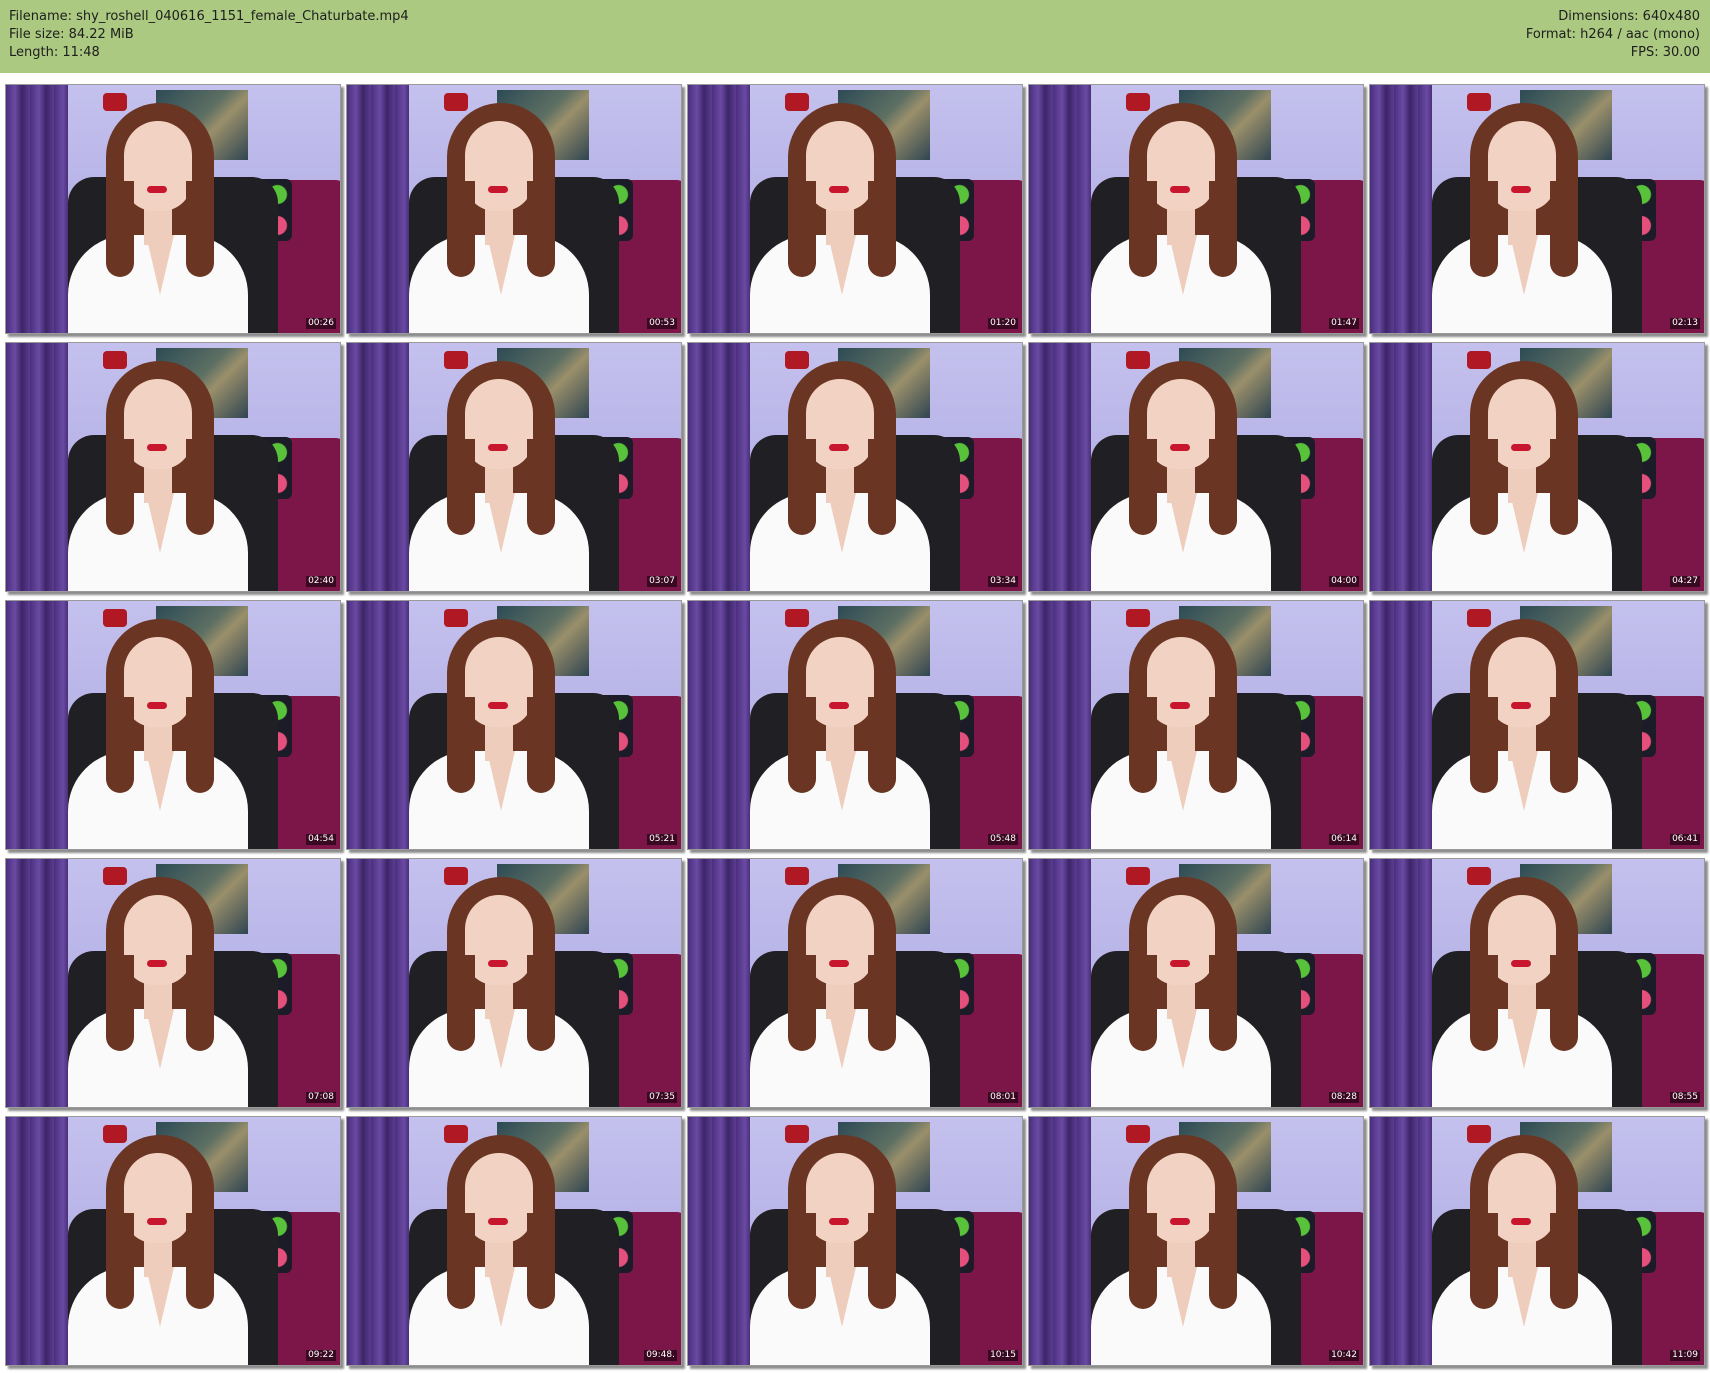 This screenshot has height=1373, width=1710. What do you see at coordinates (1344, 581) in the screenshot?
I see `timestamp-label: 04:00` at bounding box center [1344, 581].